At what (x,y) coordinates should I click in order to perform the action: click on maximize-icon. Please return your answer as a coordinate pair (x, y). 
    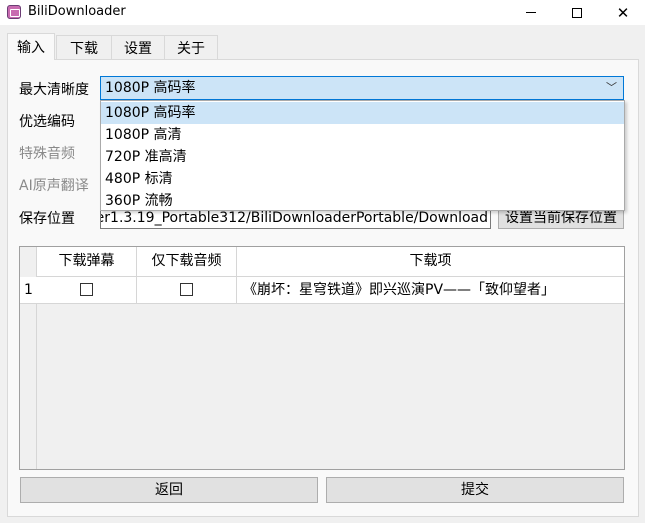
    Looking at the image, I should click on (577, 12).